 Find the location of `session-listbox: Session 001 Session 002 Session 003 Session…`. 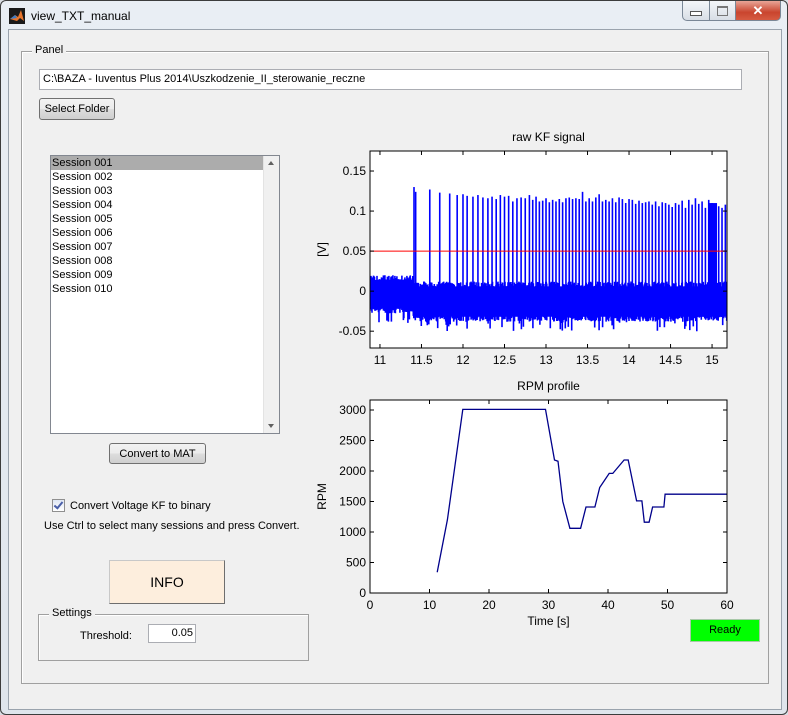

session-listbox: Session 001 Session 002 Session 003 Session… is located at coordinates (165, 294).